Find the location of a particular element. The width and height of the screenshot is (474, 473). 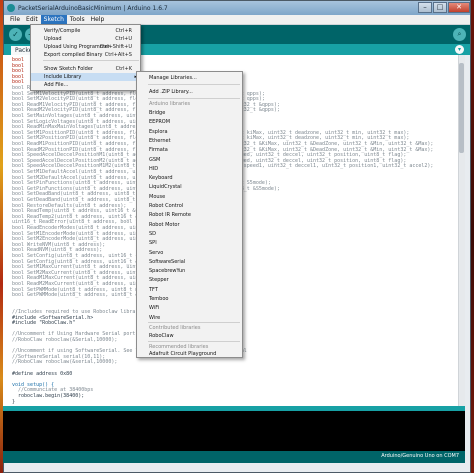

menu-item-label: Show Sketch Folder is located at coordinates (68, 69).